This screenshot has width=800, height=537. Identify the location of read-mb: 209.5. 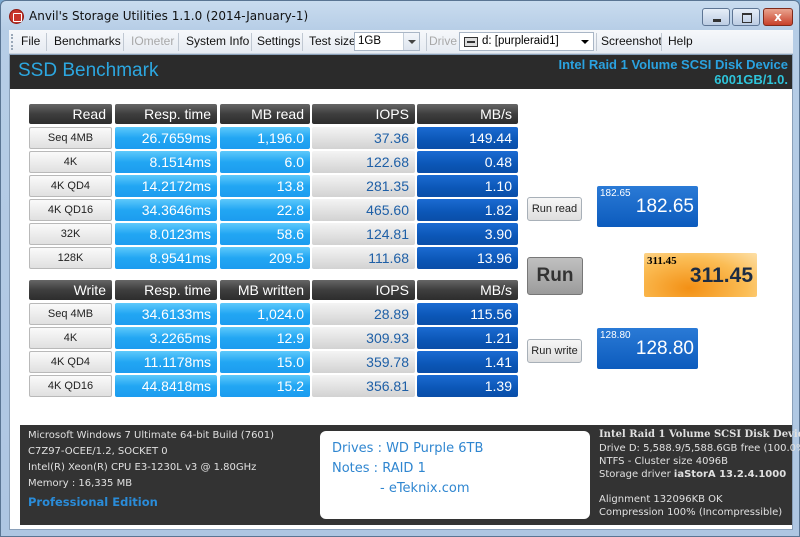
(265, 258).